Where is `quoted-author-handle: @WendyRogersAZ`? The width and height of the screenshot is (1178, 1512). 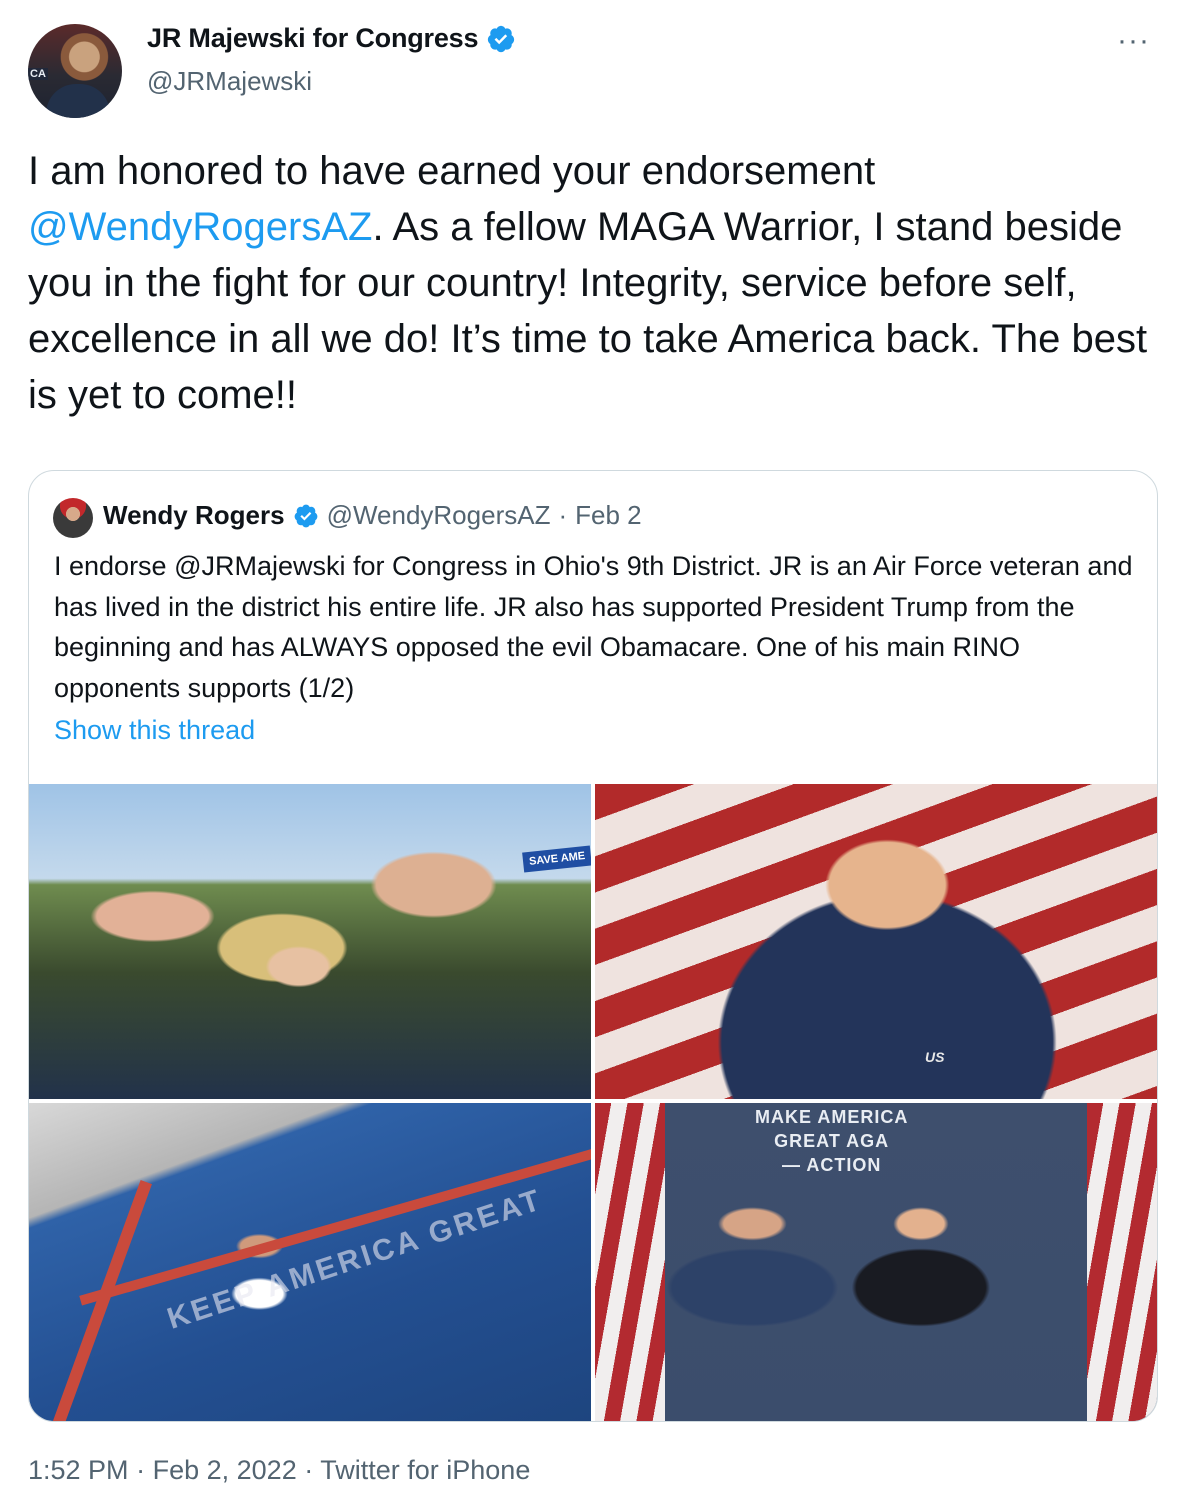
quoted-author-handle: @WendyRogersAZ is located at coordinates (439, 515).